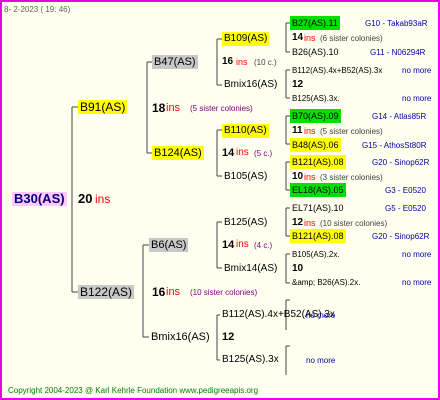 The width and height of the screenshot is (440, 400). Describe the element at coordinates (242, 62) in the screenshot. I see `gen3-ins: ins` at that location.